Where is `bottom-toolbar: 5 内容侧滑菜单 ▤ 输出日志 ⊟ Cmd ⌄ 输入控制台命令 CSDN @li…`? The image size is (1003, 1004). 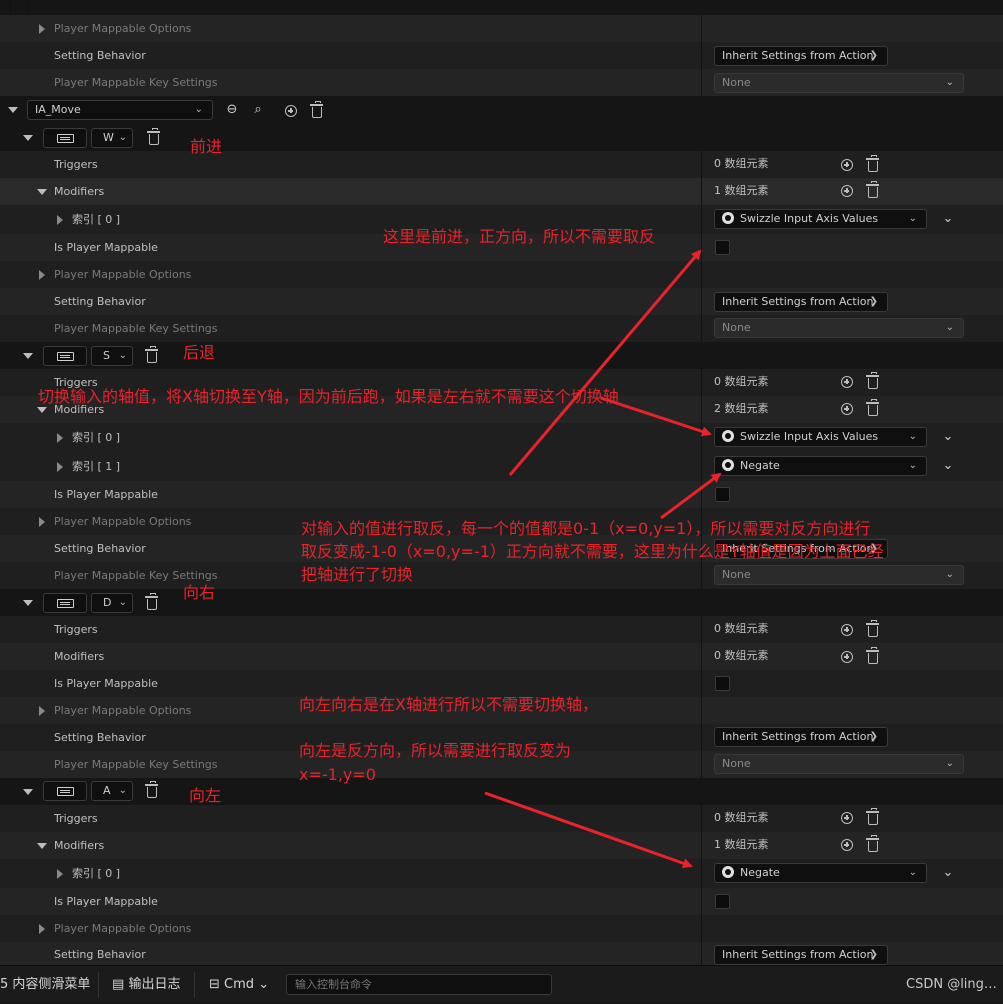
bottom-toolbar: 5 内容侧滑菜单 ▤ 输出日志 ⊟ Cmd ⌄ 输入控制台命令 CSDN @li… is located at coordinates (501, 984).